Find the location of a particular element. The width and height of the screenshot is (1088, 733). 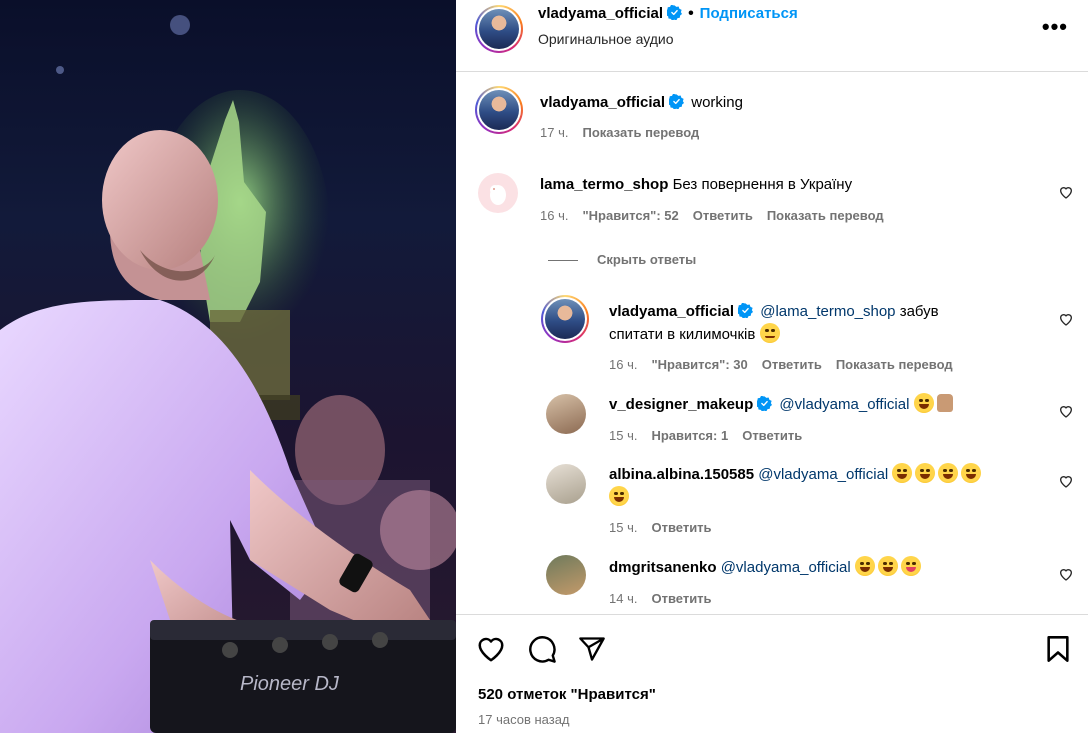

caption-avatar is located at coordinates (499, 110).